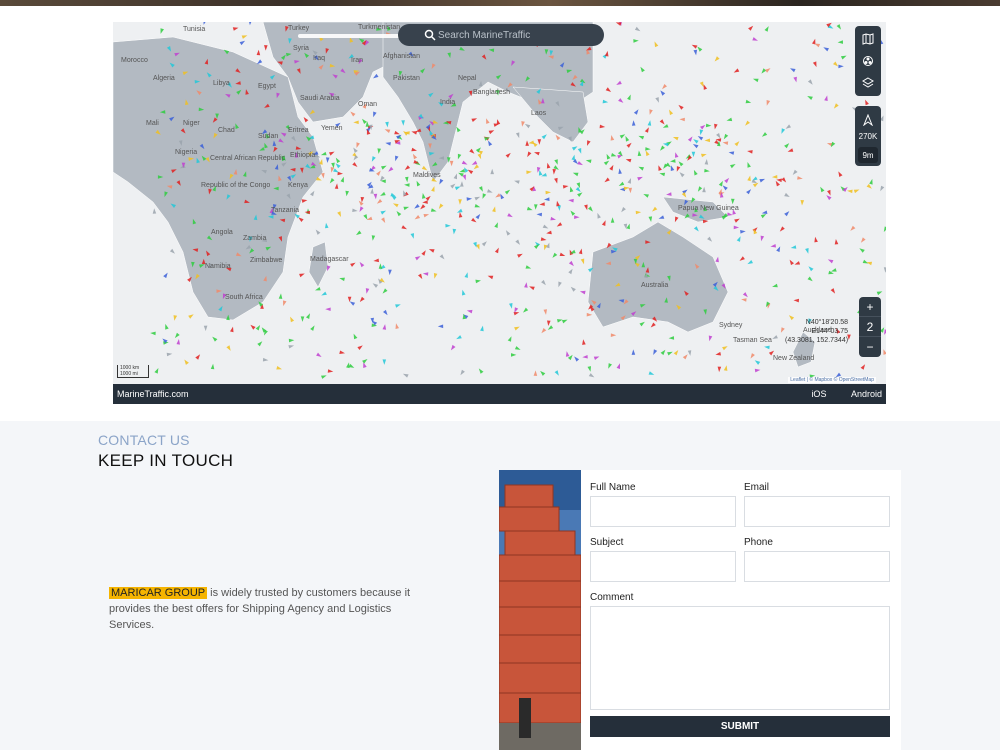 The image size is (1000, 750). Describe the element at coordinates (757, 487) in the screenshot. I see `email-label: Email` at that location.